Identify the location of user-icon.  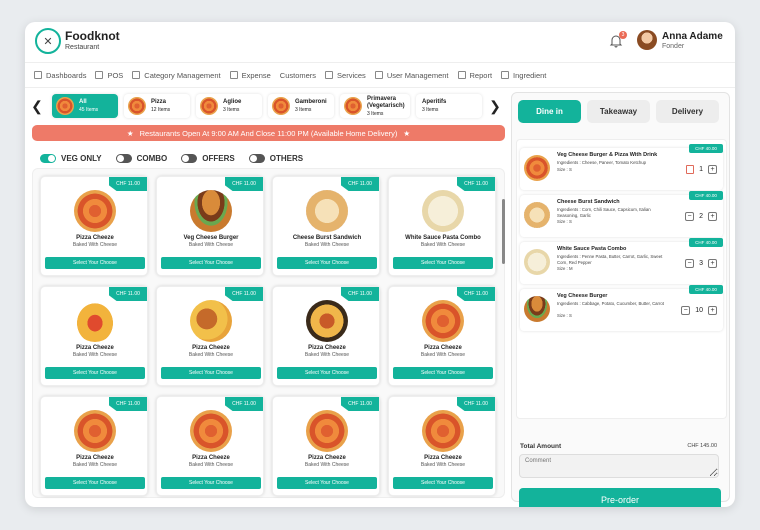
(378, 75).